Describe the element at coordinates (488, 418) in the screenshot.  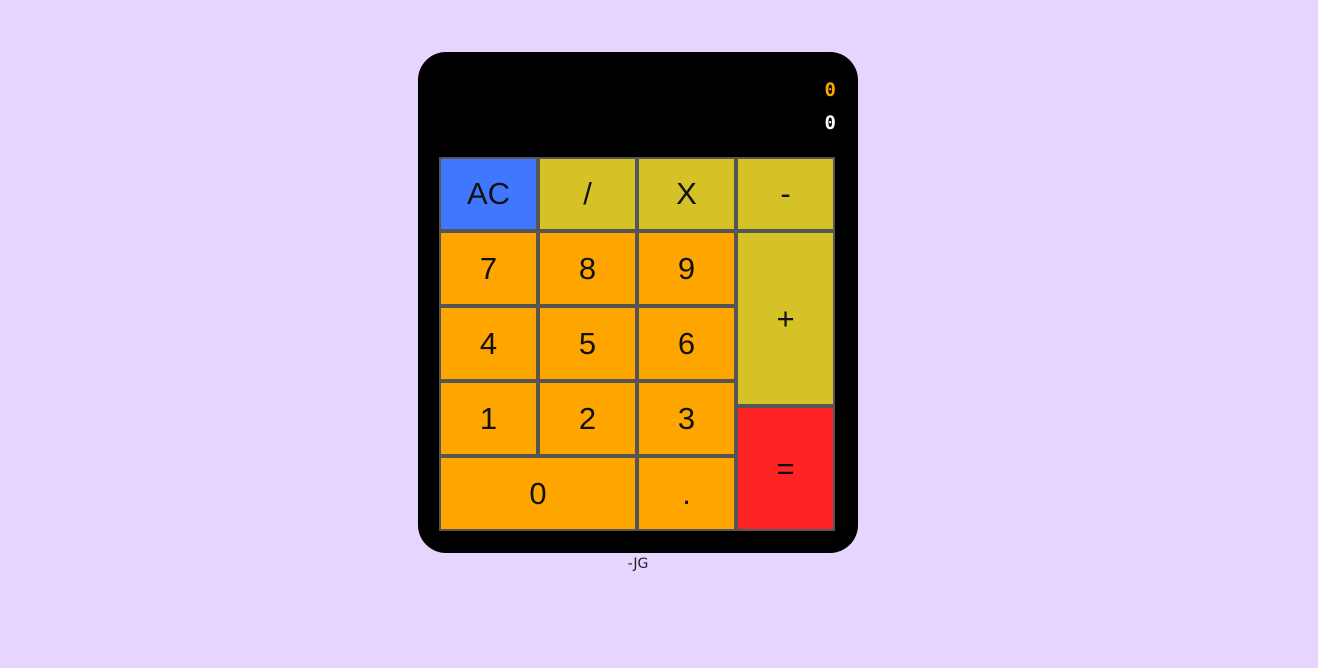
I see `digit-1-button: 1` at that location.